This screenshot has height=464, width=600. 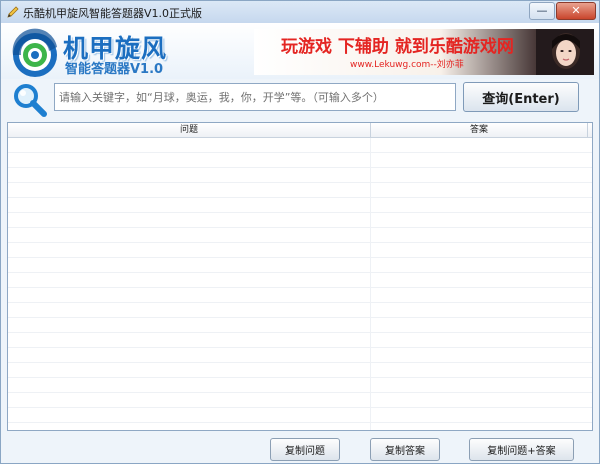 I want to click on close-button: ✕, so click(x=576, y=11).